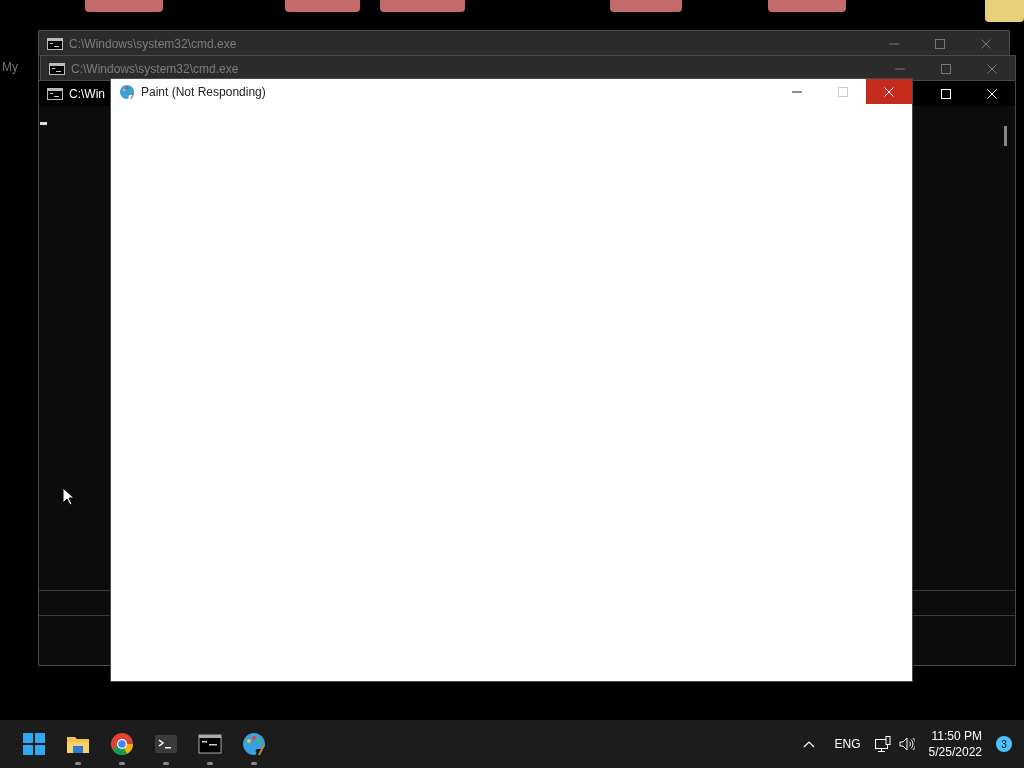 The width and height of the screenshot is (1024, 768). What do you see at coordinates (69, 497) in the screenshot?
I see `mouse-pointer-icon` at bounding box center [69, 497].